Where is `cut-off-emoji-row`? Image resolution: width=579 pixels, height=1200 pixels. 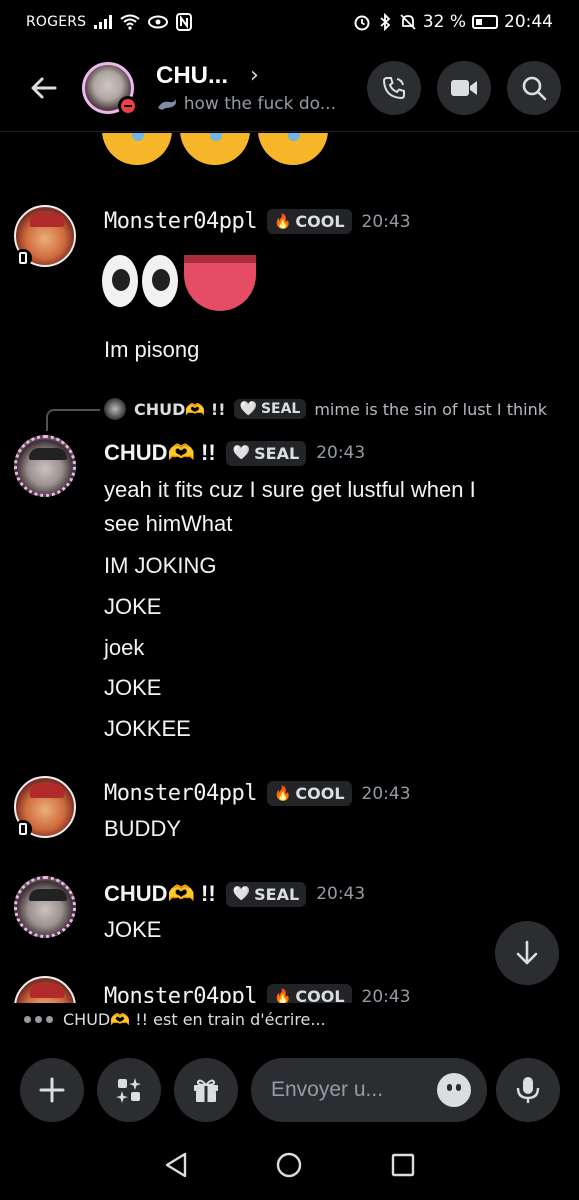
cut-off-emoji-row is located at coordinates (215, 149).